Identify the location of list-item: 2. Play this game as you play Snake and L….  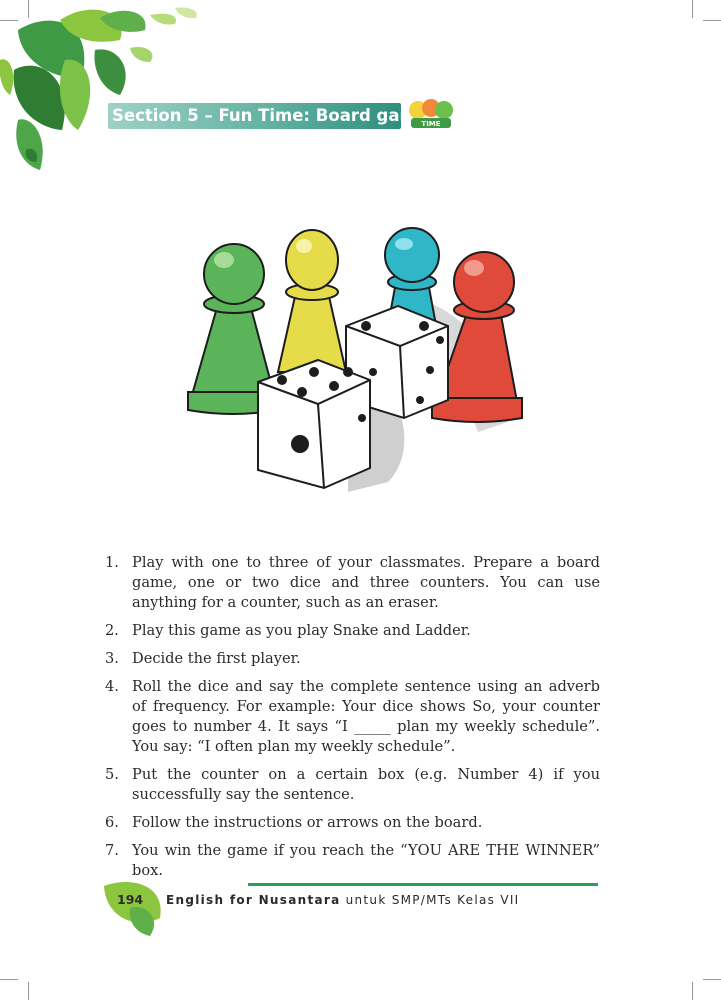
(352, 631).